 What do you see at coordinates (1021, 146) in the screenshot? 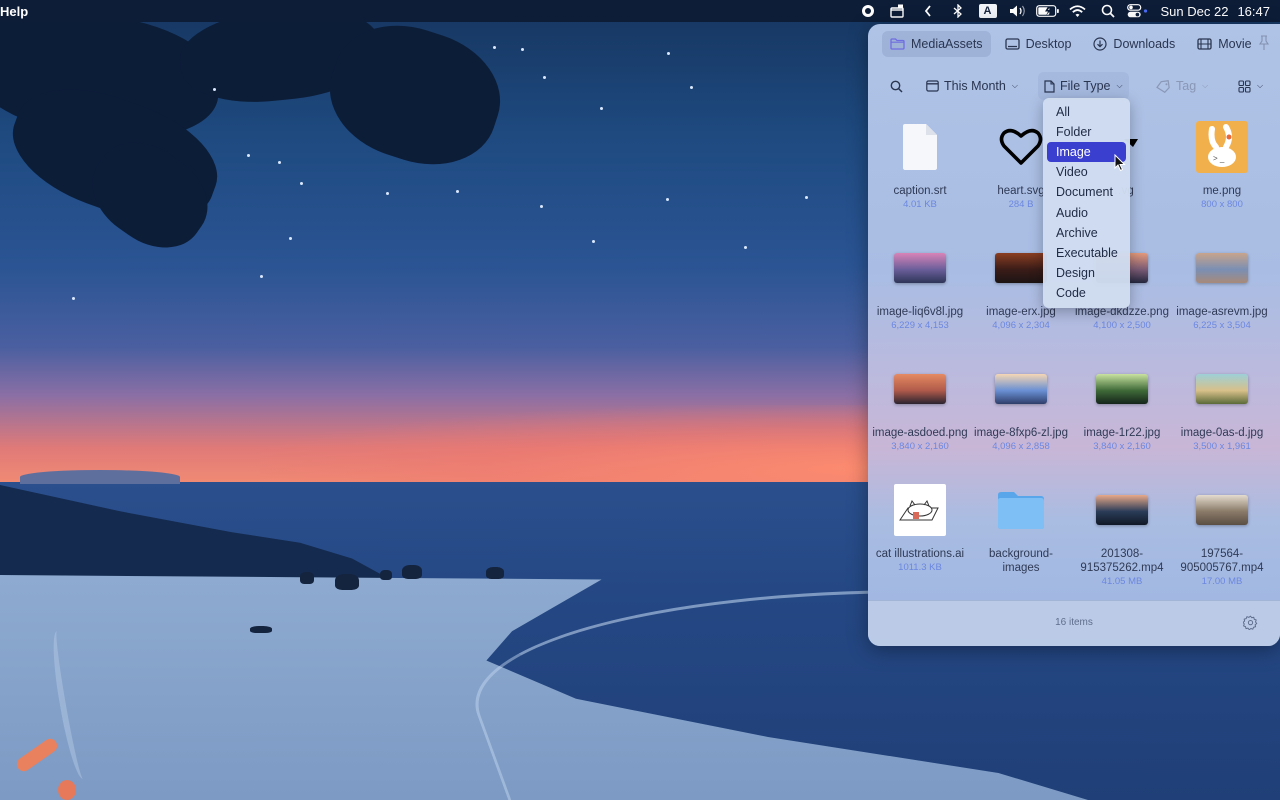
I see `heart-icon` at bounding box center [1021, 146].